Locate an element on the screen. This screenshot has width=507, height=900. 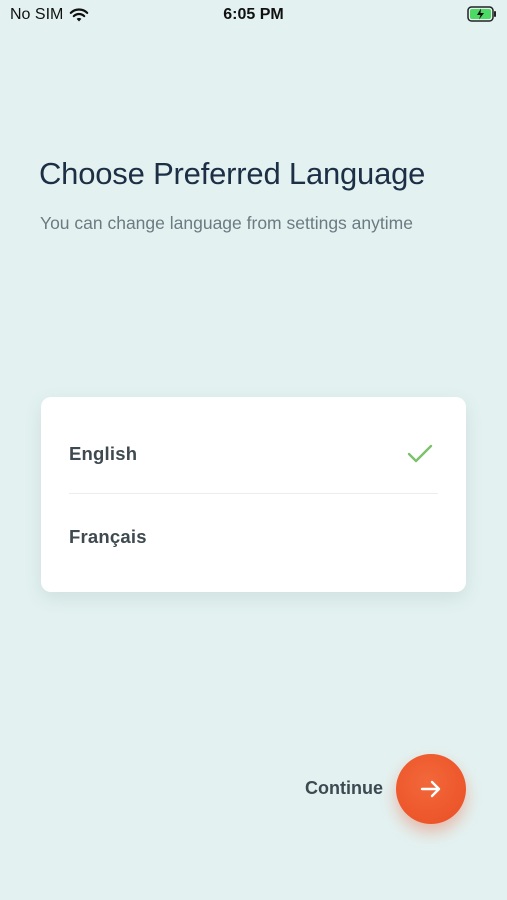
divider is located at coordinates (253, 493).